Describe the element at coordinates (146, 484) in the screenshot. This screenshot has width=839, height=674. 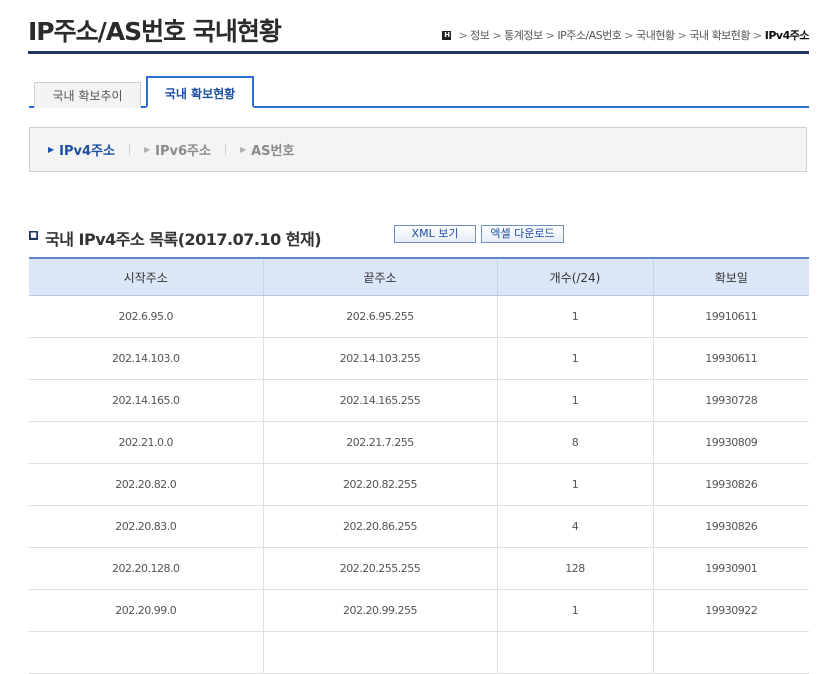
I see `cell-start-address: 202.20.82.0` at that location.